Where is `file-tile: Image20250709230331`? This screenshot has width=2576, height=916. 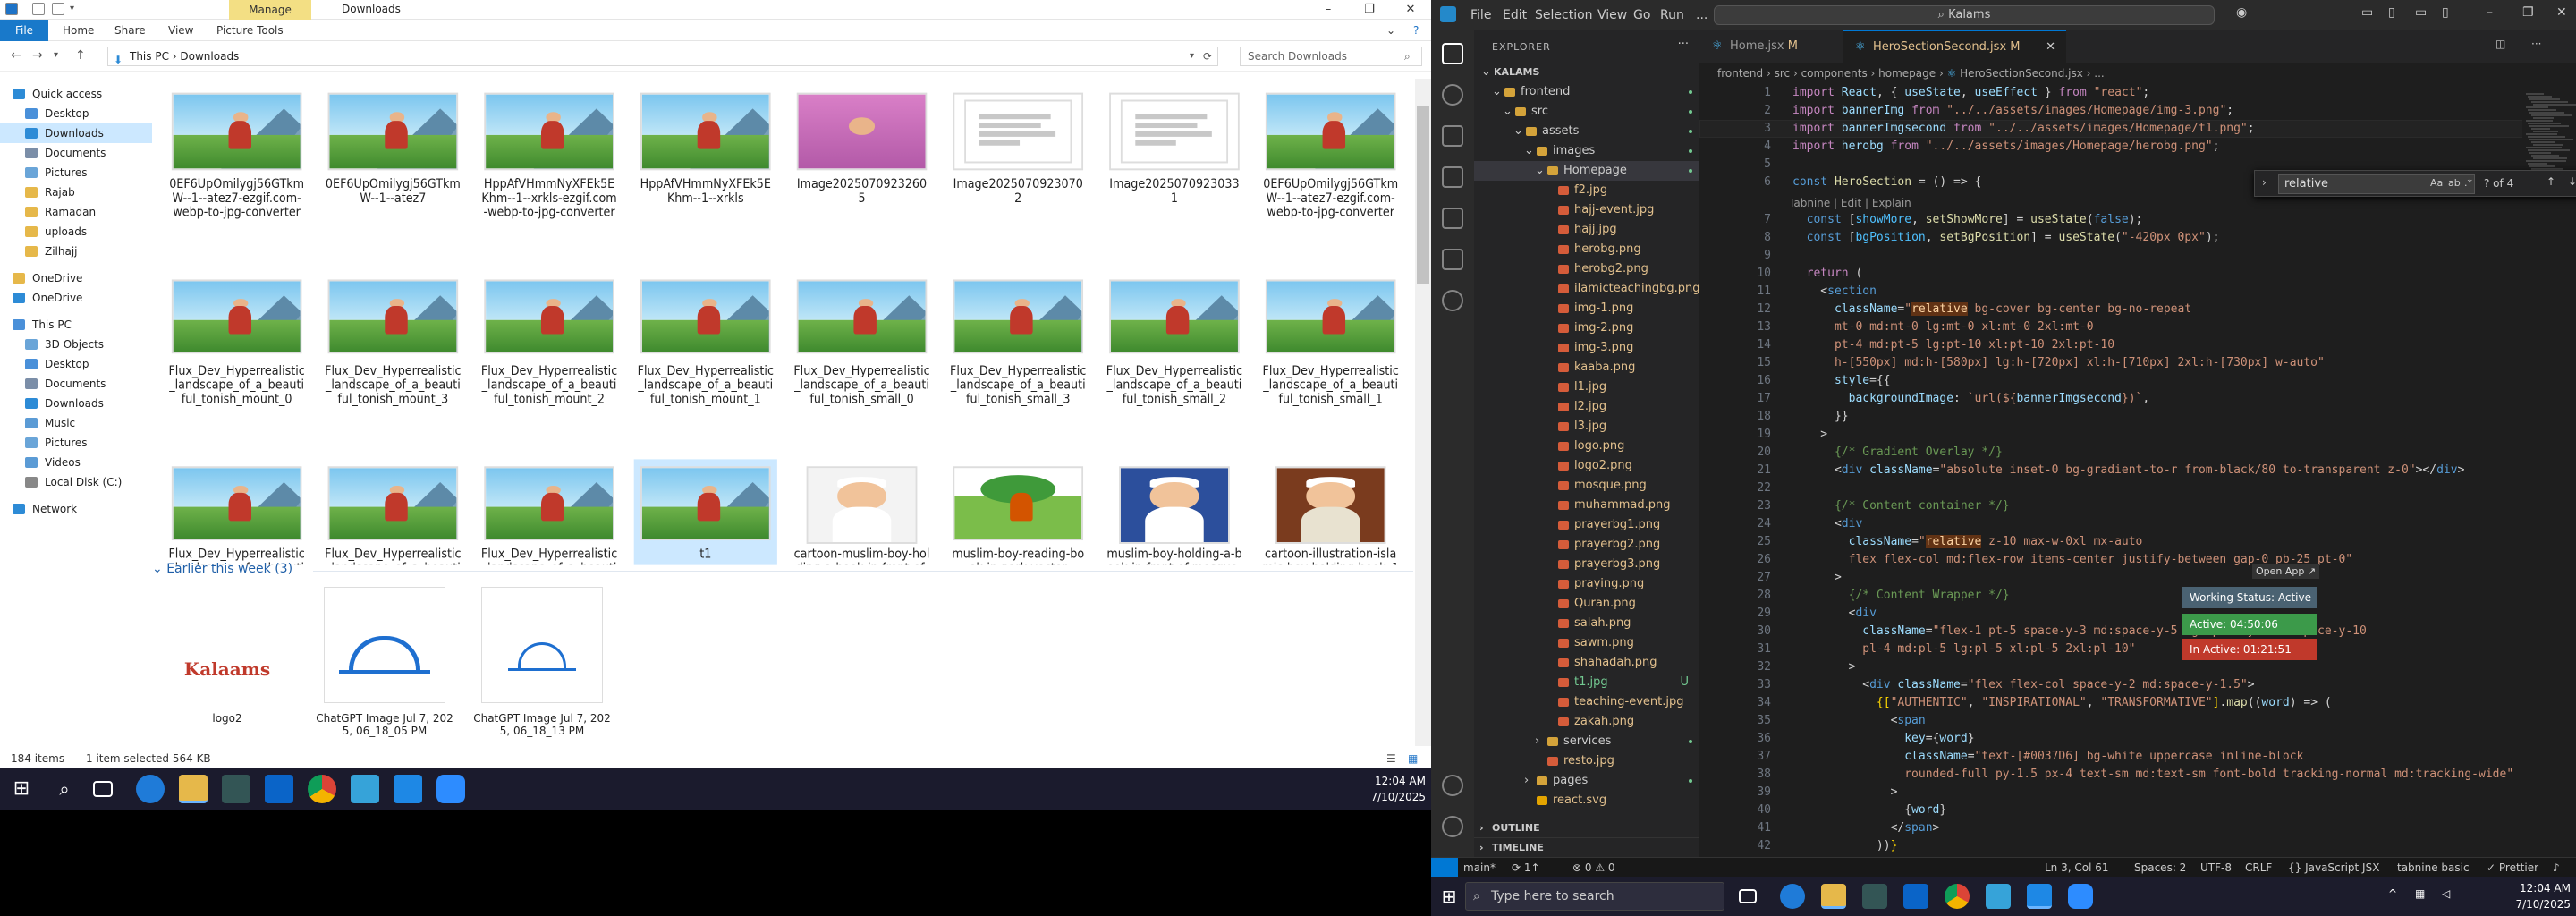 file-tile: Image20250709230331 is located at coordinates (1174, 177).